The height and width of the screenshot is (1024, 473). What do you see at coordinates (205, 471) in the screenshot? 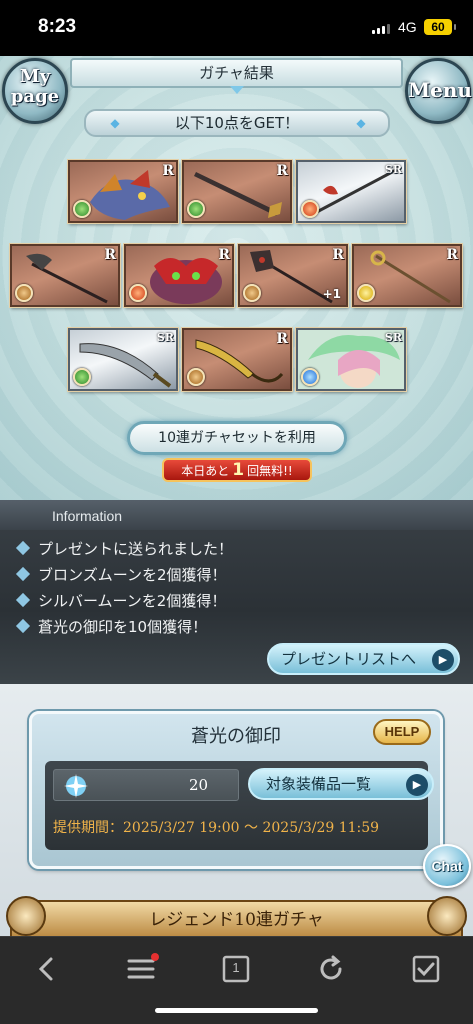
I see `free-badge-prefix: 本日あと` at bounding box center [205, 471].